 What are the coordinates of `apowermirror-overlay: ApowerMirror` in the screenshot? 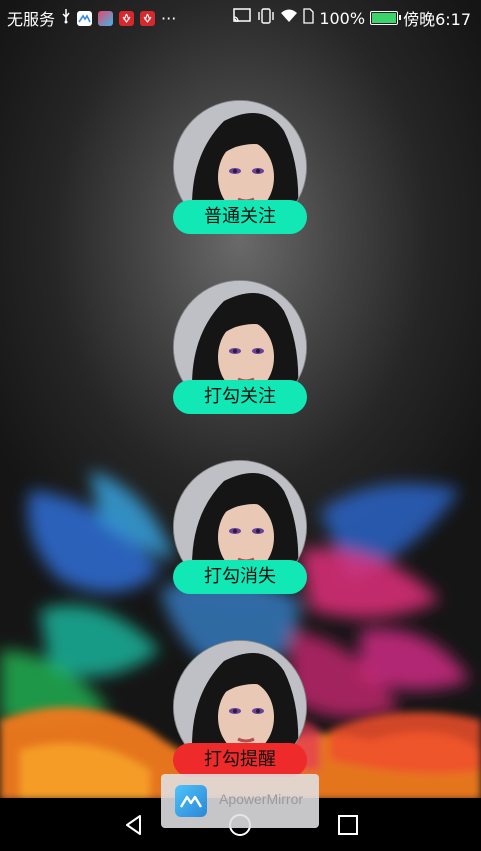 It's located at (240, 801).